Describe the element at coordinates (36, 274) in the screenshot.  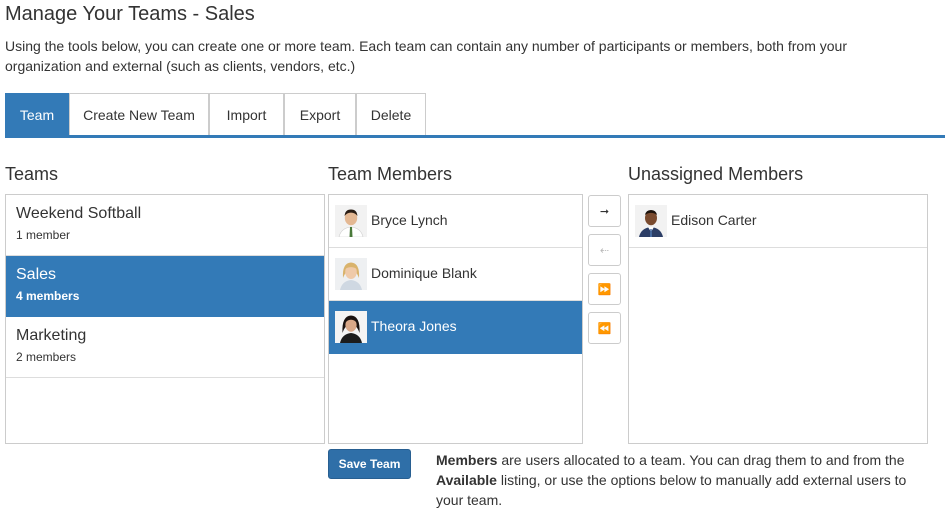
I see `team-name: Sales` at that location.